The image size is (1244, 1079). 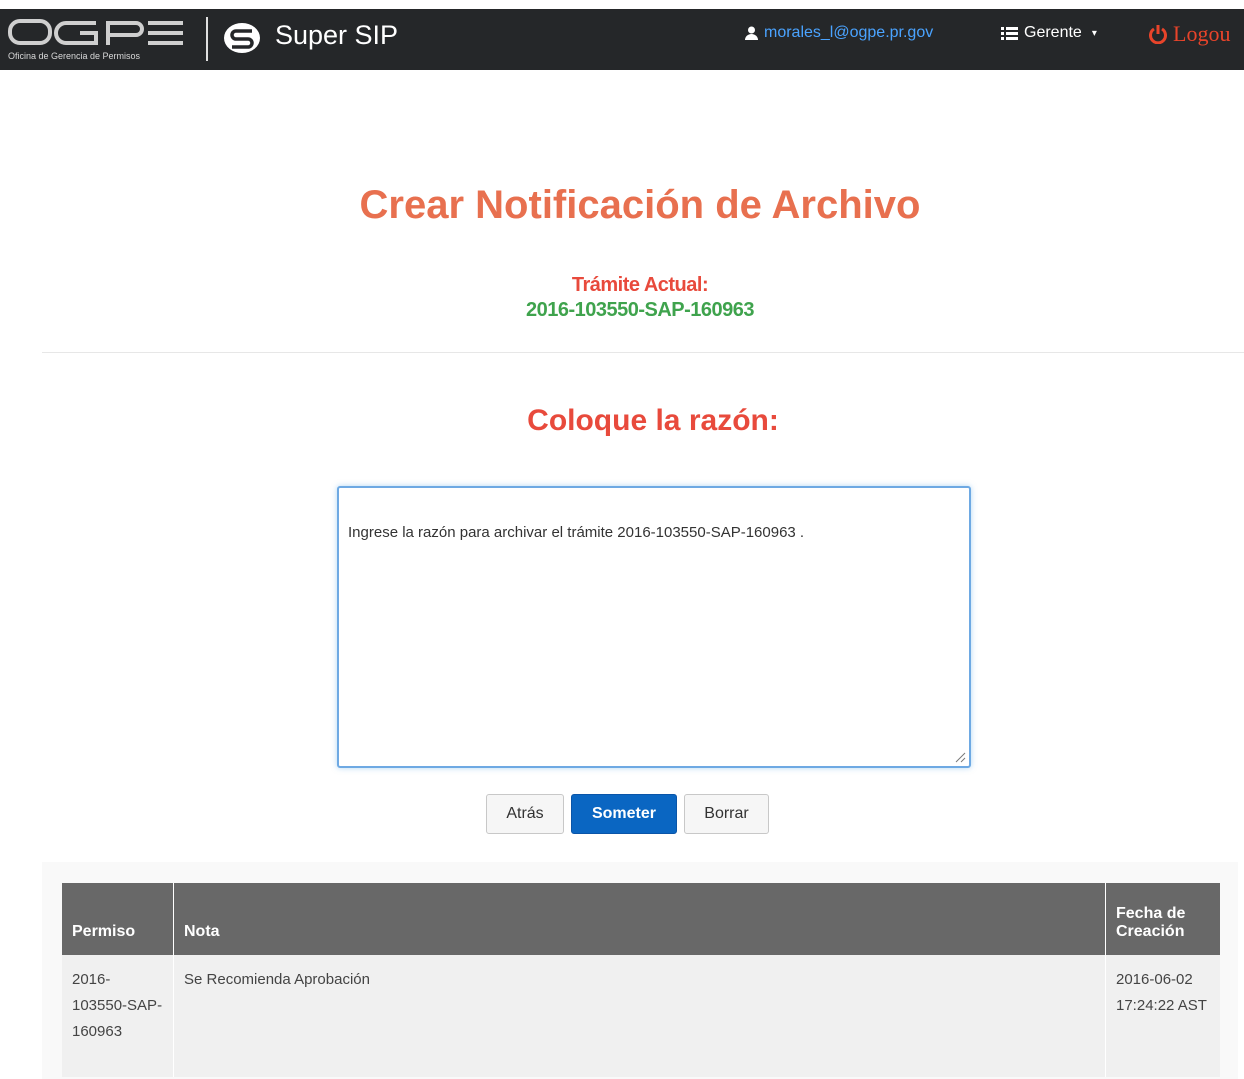 What do you see at coordinates (640, 285) in the screenshot?
I see `tramite-label: Trámite Actual:` at bounding box center [640, 285].